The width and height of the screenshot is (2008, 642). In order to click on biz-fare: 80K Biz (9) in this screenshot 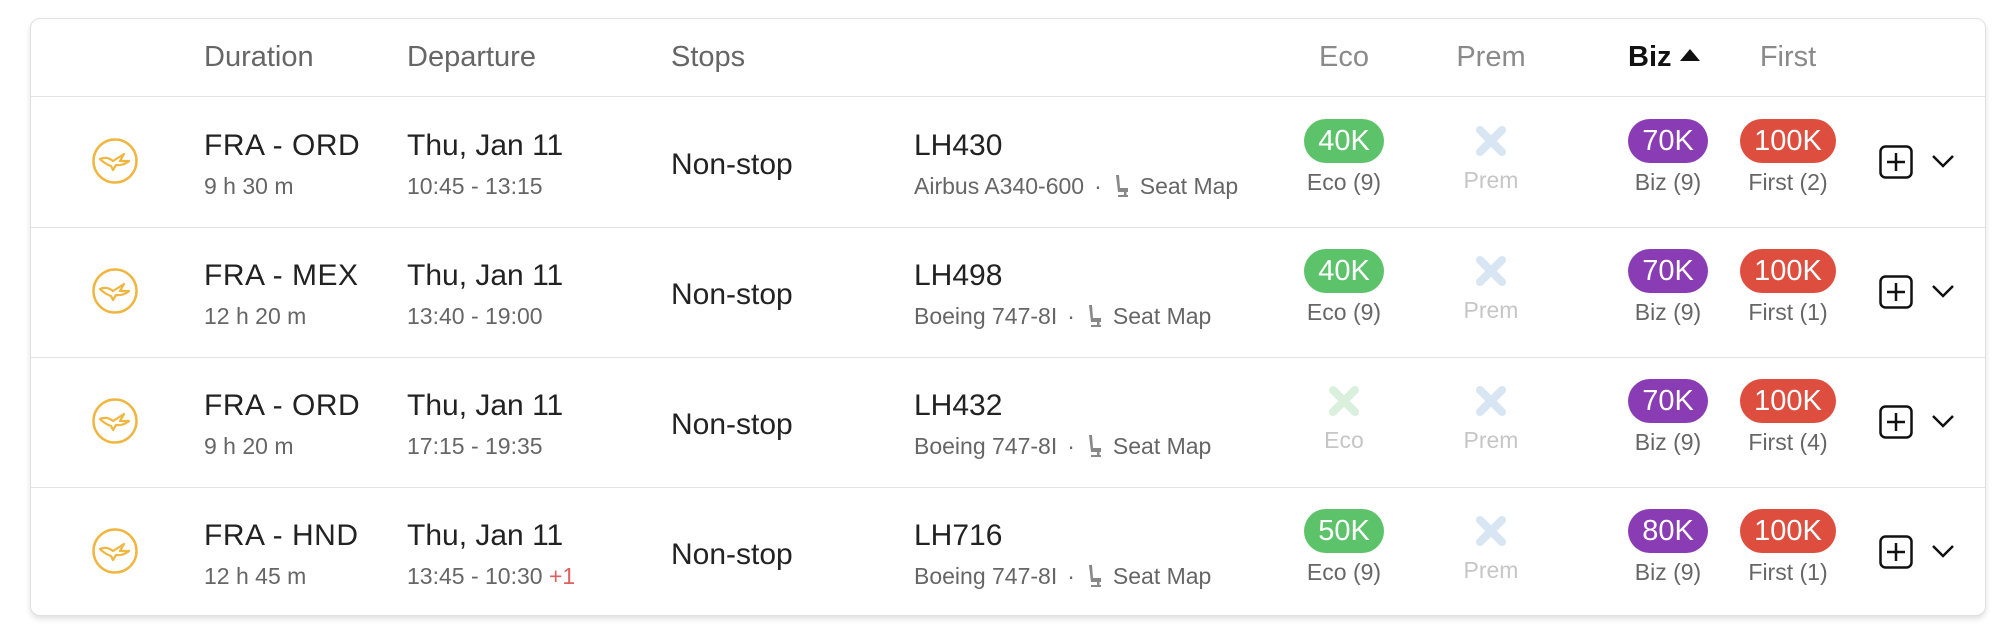, I will do `click(1668, 536)`.